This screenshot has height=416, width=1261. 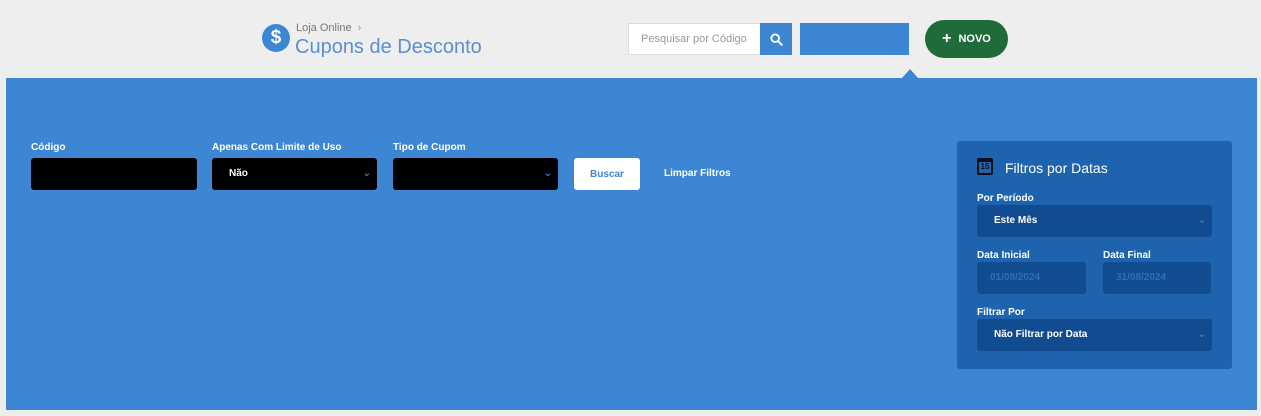 What do you see at coordinates (1005, 198) in the screenshot?
I see `por-periodo-label: Por Período` at bounding box center [1005, 198].